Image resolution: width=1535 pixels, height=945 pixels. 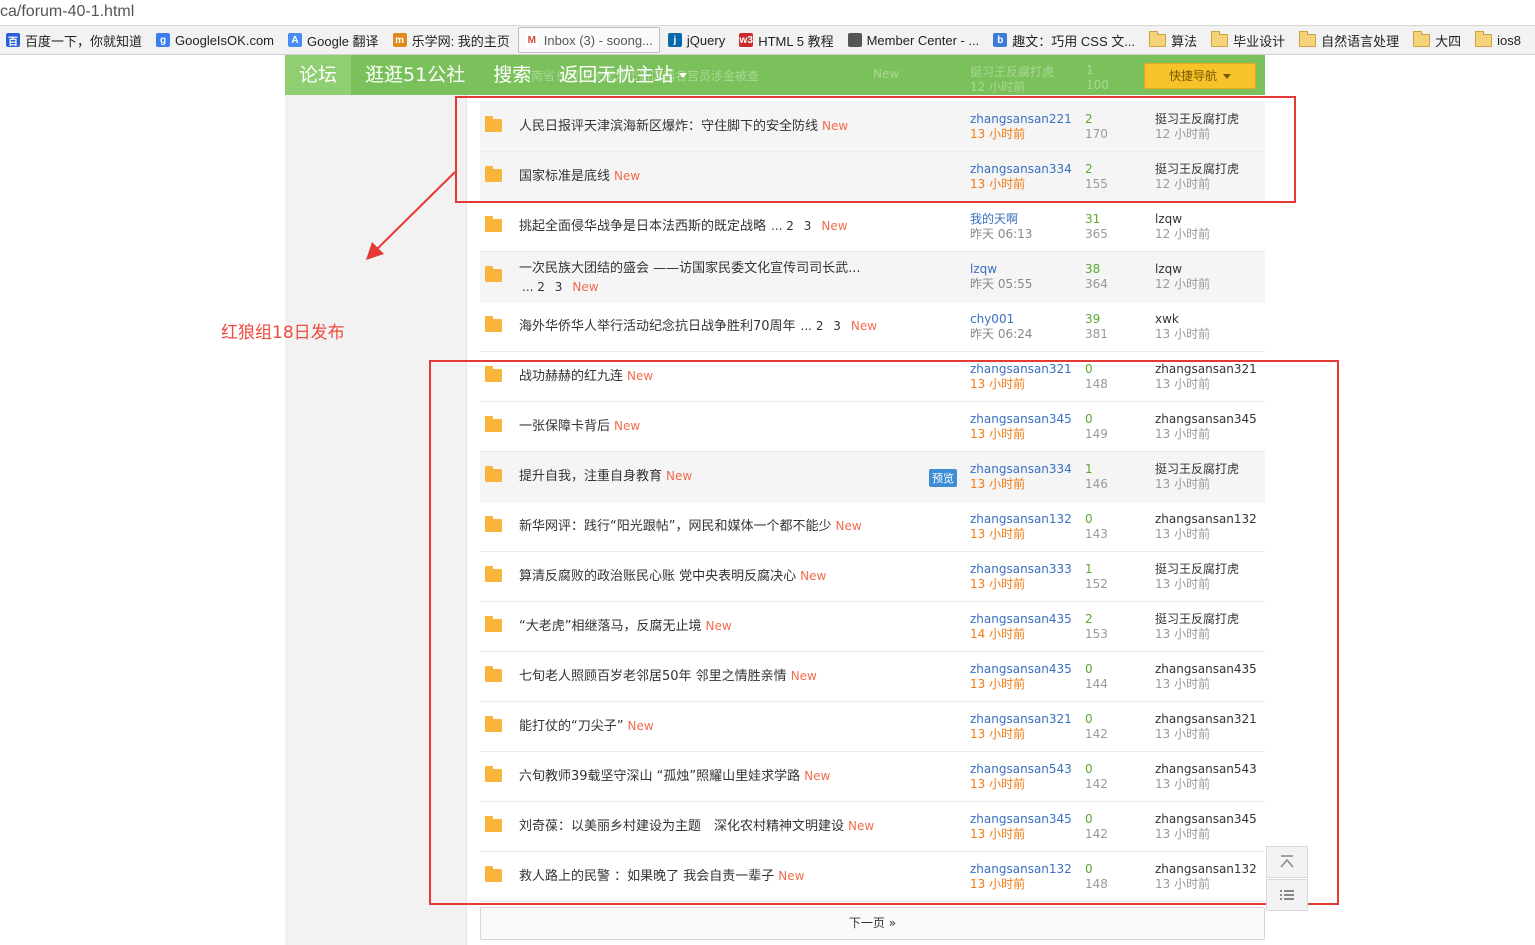 What do you see at coordinates (1093, 319) in the screenshot?
I see `reply-count: 39` at bounding box center [1093, 319].